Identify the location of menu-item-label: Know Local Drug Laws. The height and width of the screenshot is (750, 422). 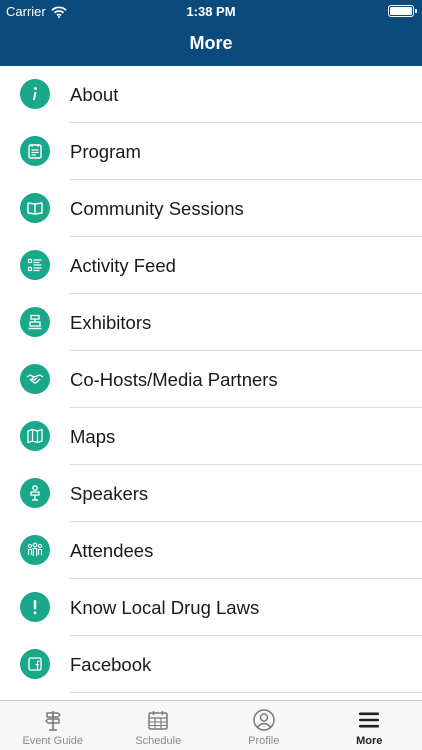
(165, 607).